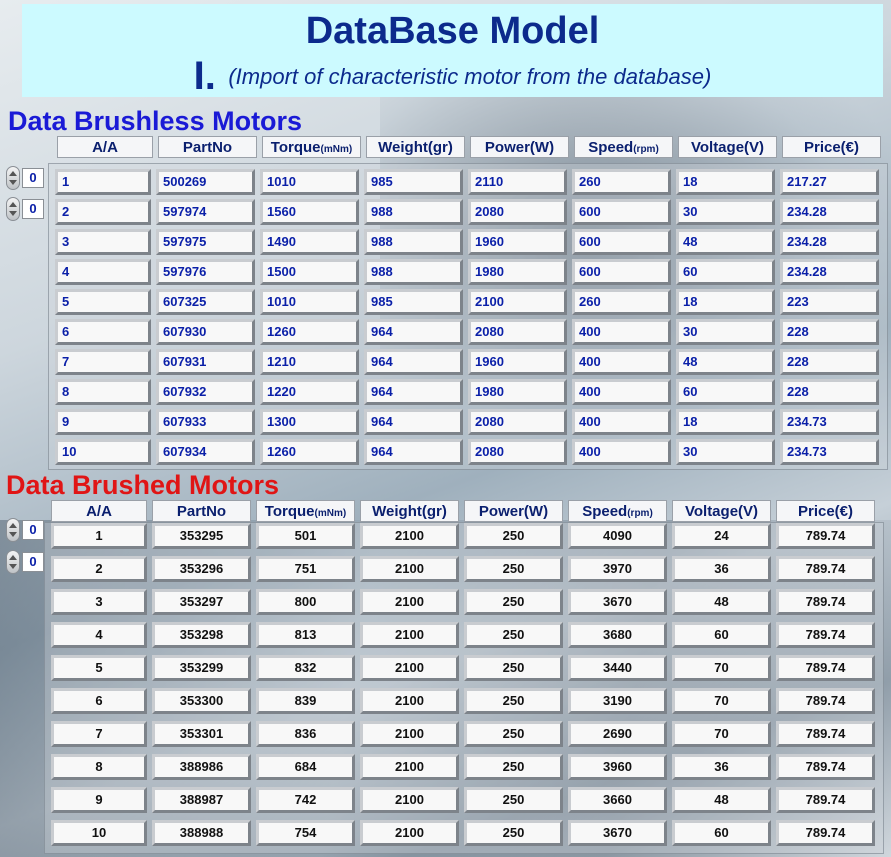  What do you see at coordinates (201, 701) in the screenshot?
I see `table-cell: 353300` at bounding box center [201, 701].